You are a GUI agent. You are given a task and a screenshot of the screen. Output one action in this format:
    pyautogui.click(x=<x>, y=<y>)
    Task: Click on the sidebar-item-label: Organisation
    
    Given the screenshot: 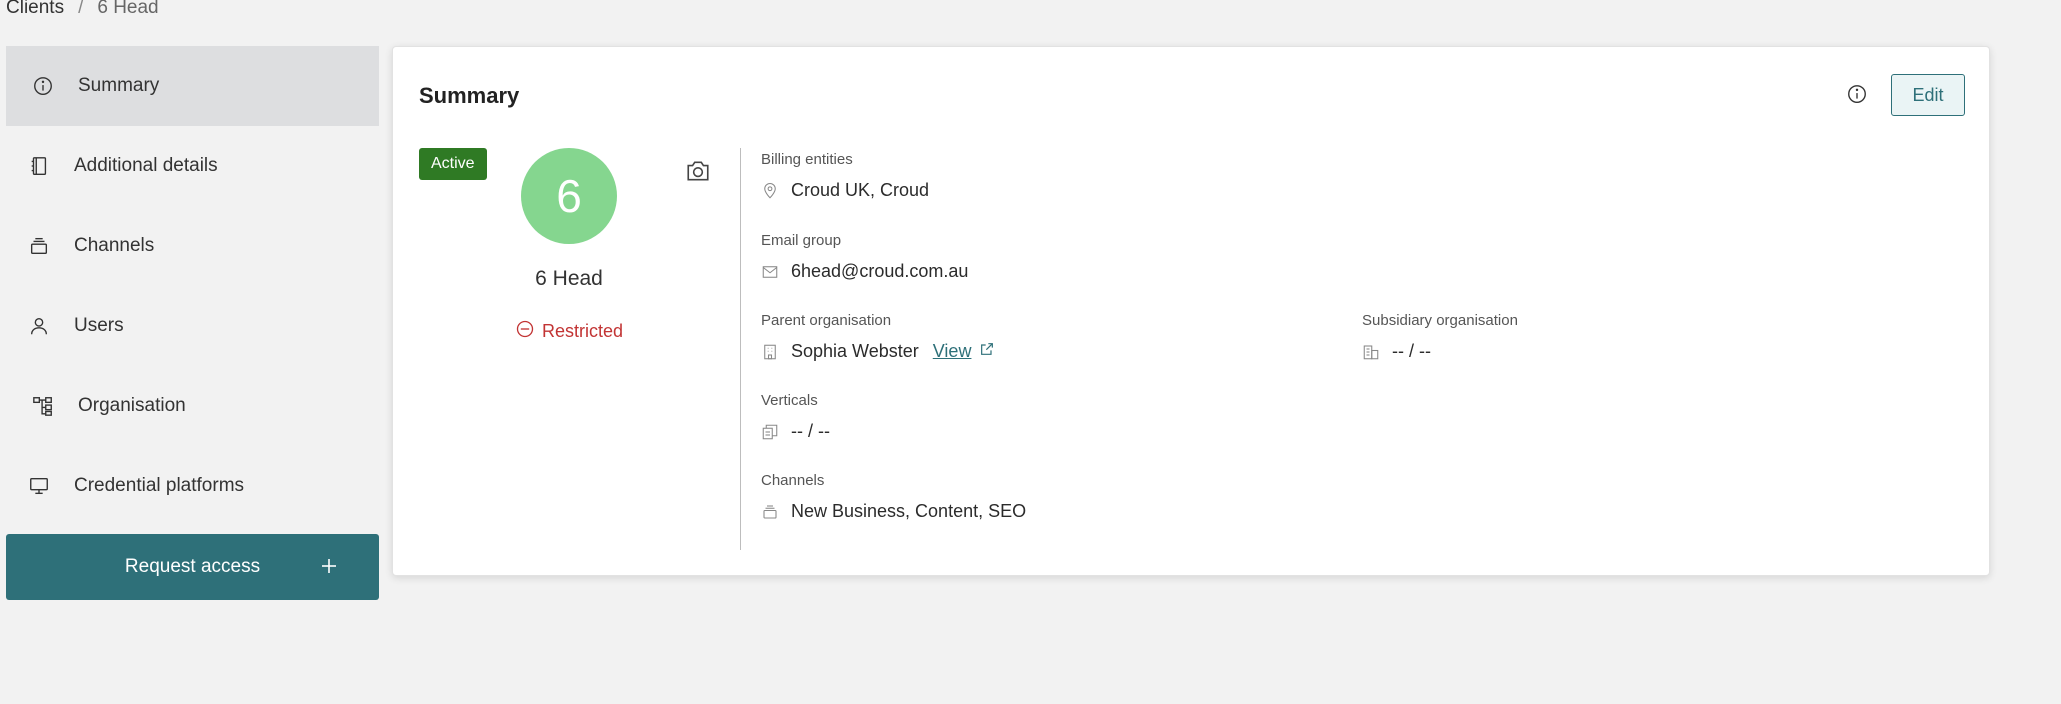 What is the action you would take?
    pyautogui.click(x=132, y=405)
    